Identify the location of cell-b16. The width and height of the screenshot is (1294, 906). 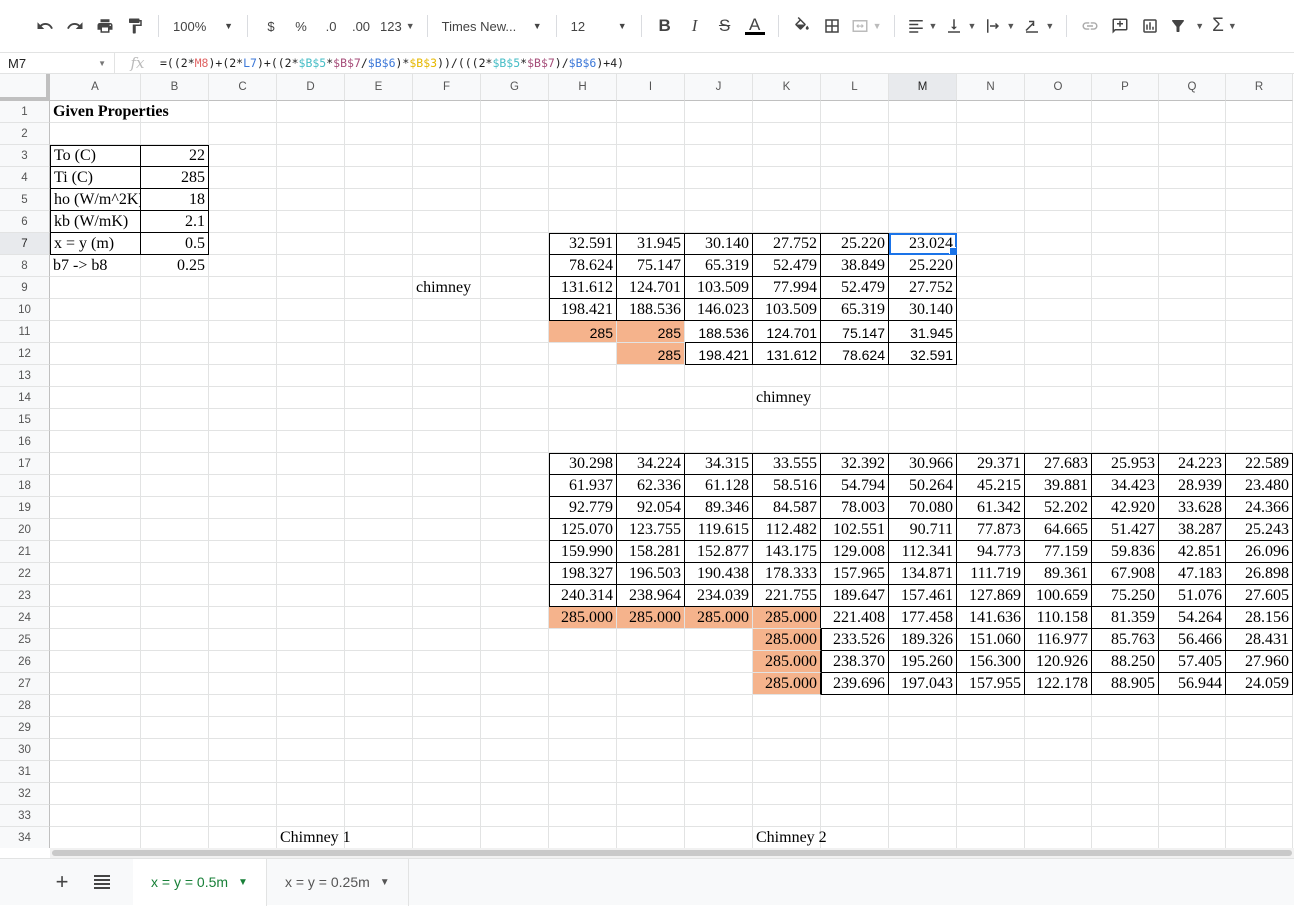
(175, 442).